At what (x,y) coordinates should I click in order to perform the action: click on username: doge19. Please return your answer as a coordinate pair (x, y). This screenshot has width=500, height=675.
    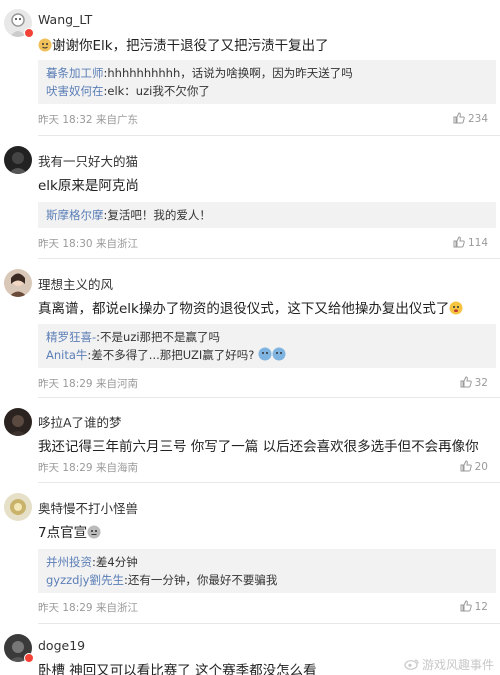
    Looking at the image, I should click on (61, 645).